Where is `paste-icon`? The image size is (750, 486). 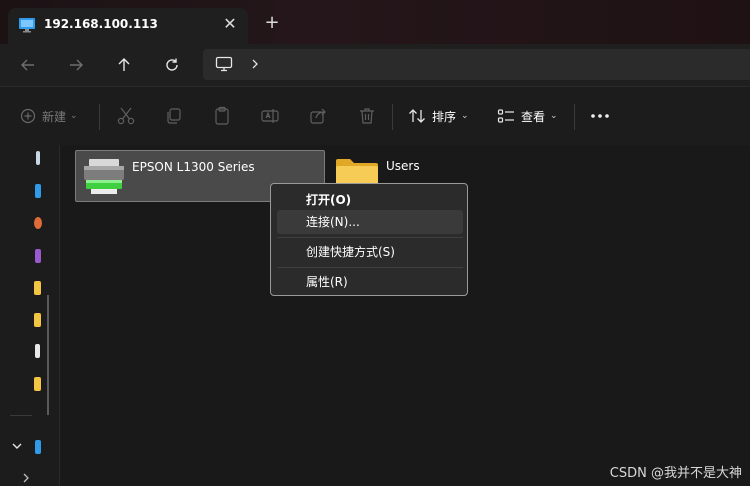 paste-icon is located at coordinates (222, 116).